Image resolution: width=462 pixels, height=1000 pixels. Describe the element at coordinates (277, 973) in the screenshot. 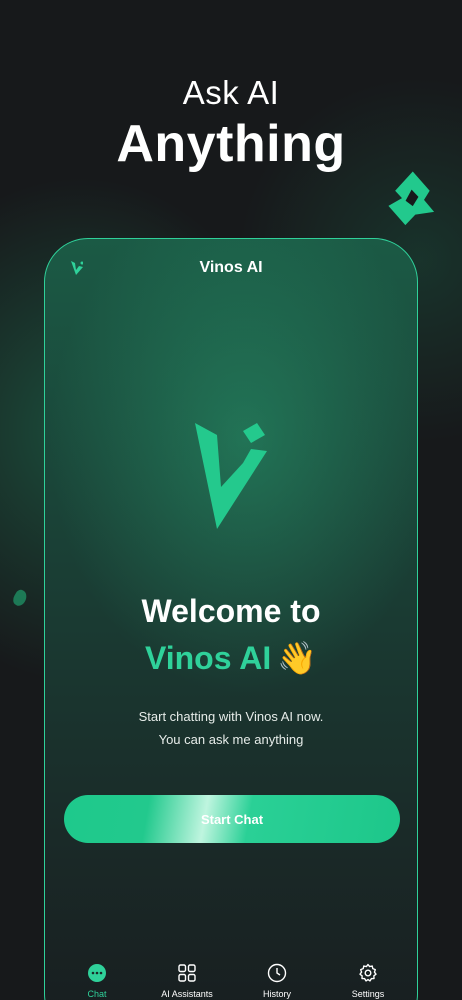

I see `clock-icon` at that location.